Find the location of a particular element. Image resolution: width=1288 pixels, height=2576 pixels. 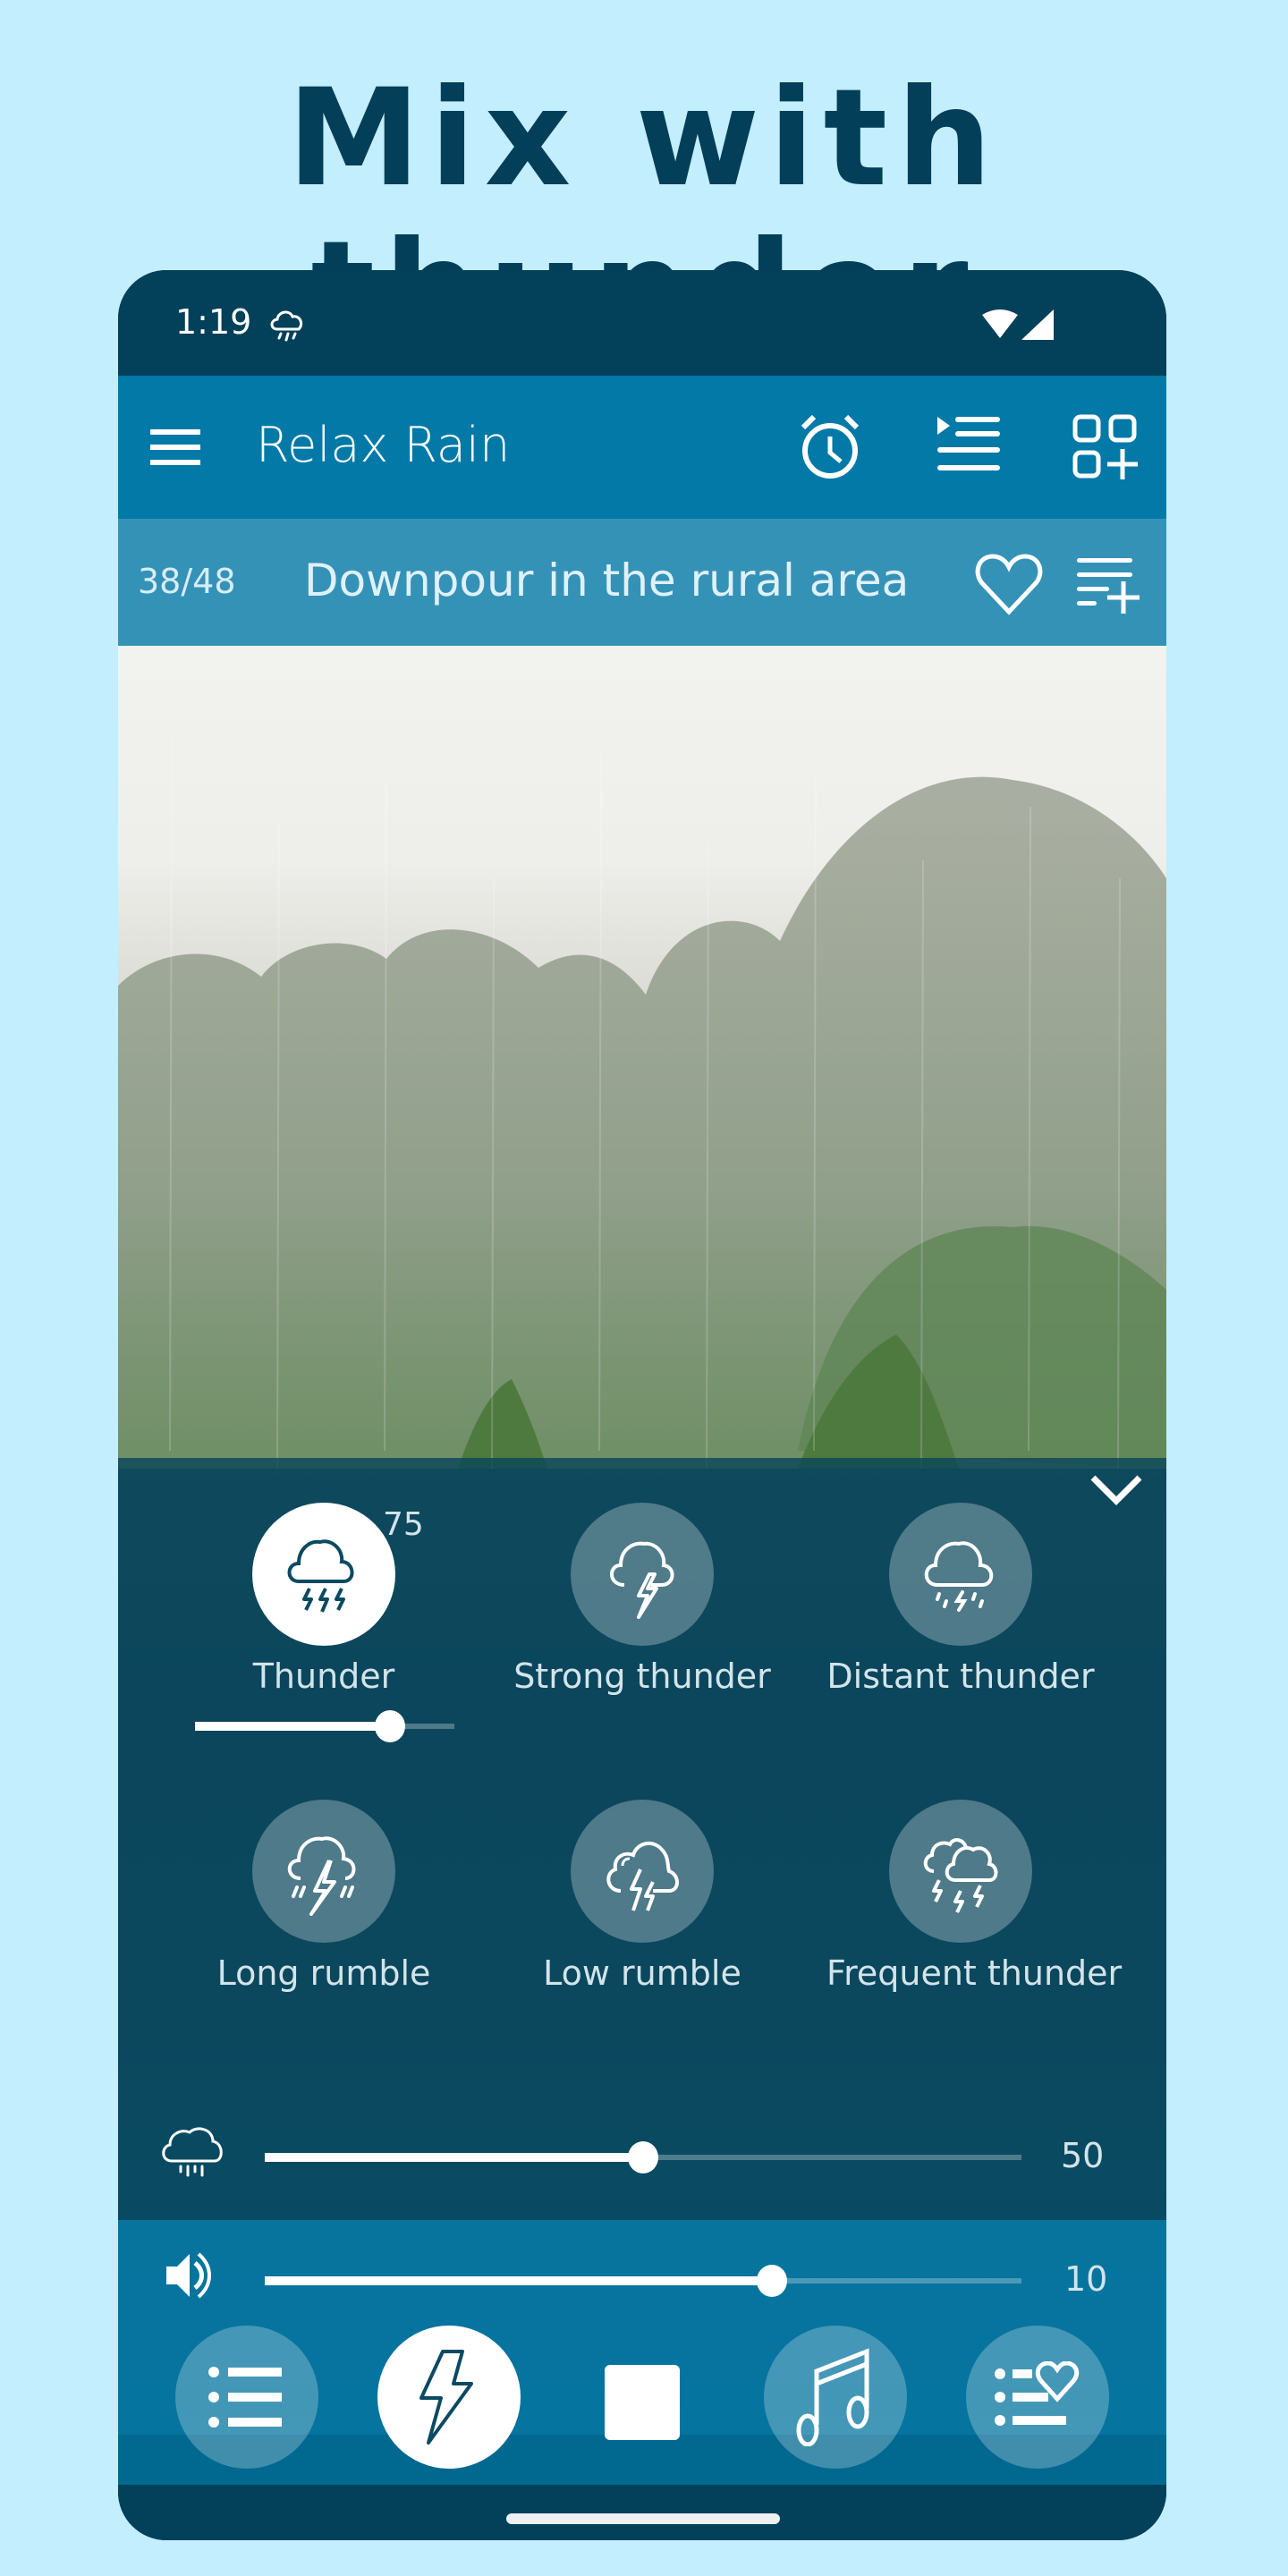

rain-volume-value: 50 is located at coordinates (1083, 2155).